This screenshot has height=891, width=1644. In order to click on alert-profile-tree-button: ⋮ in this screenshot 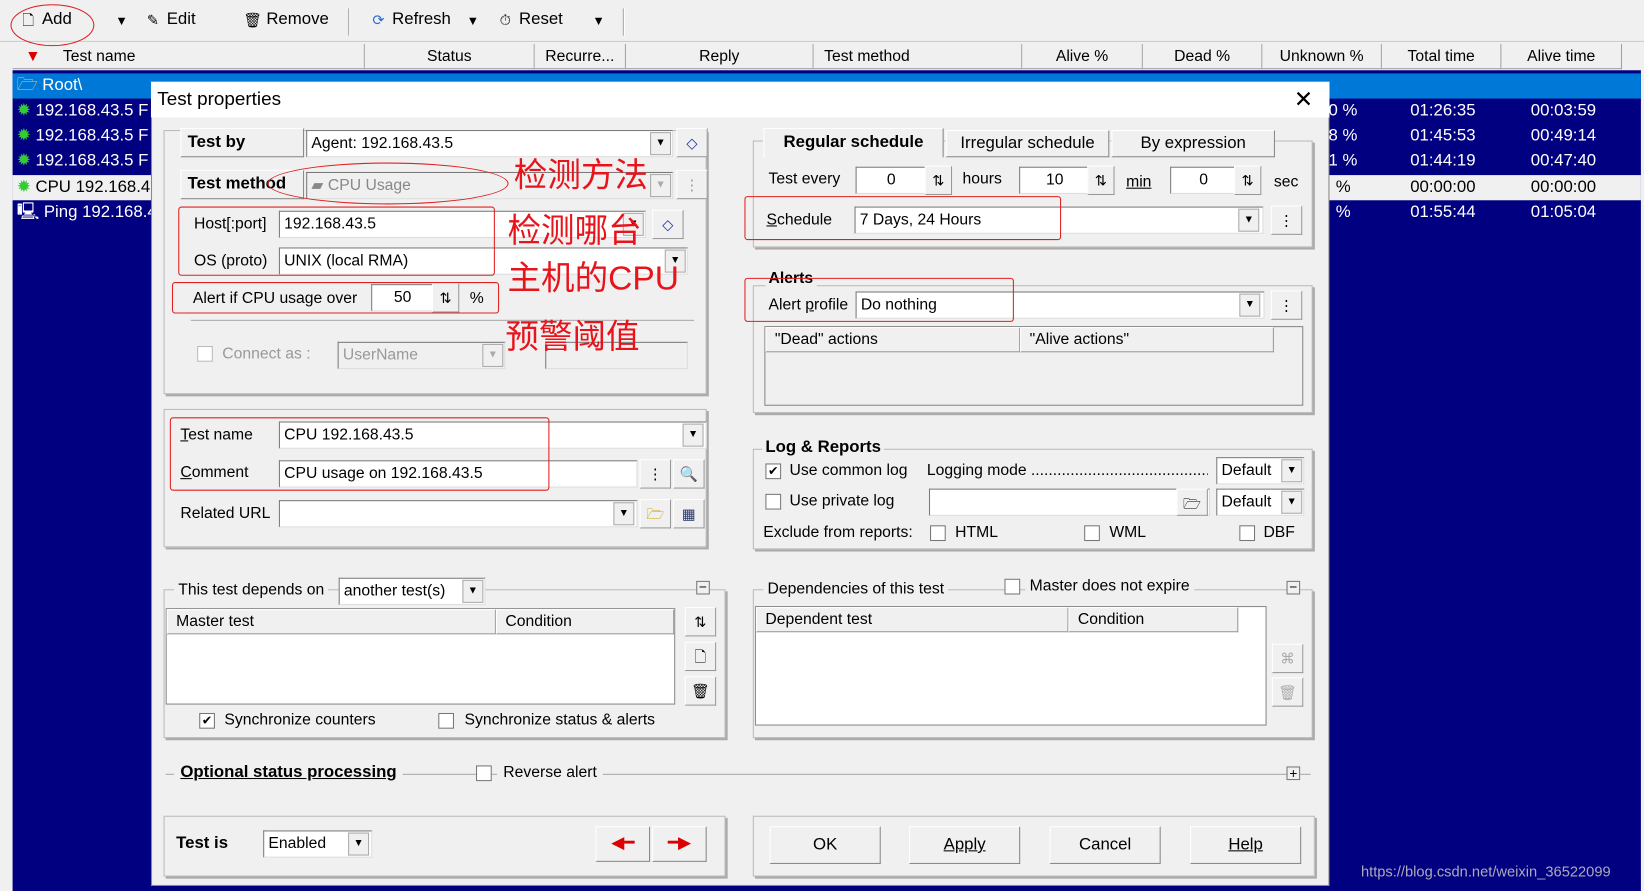, I will do `click(1286, 305)`.